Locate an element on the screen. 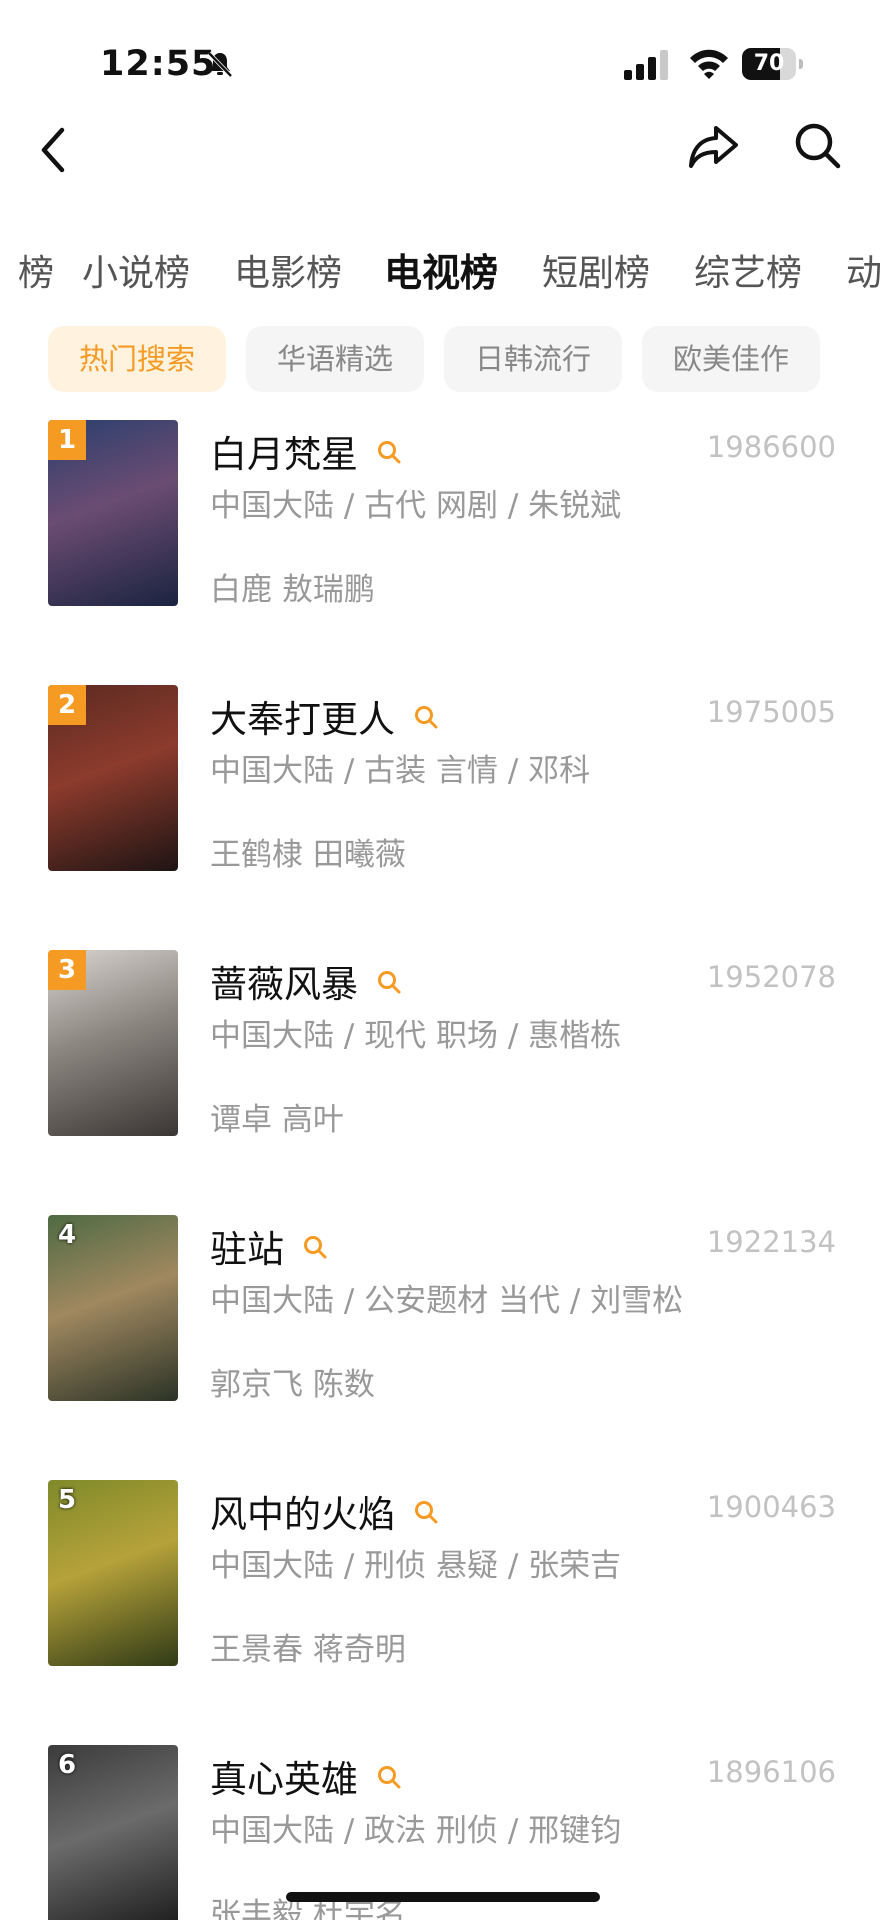 The width and height of the screenshot is (884, 1920). filter-western-picks: 欧美佳作 is located at coordinates (731, 359).